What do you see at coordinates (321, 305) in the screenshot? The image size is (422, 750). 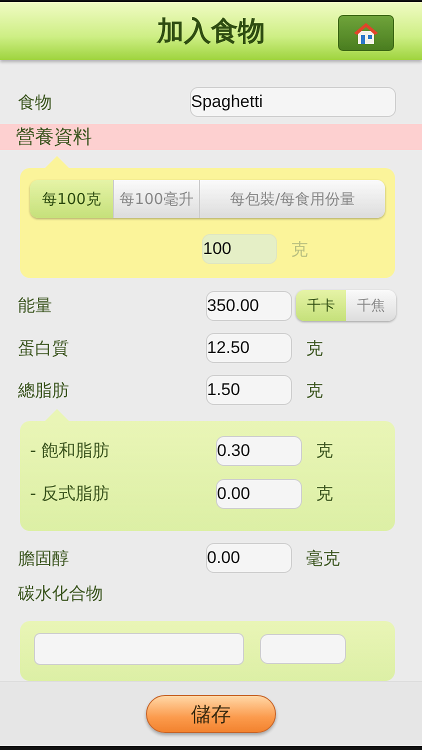 I see `unit-toggle: 千卡` at bounding box center [321, 305].